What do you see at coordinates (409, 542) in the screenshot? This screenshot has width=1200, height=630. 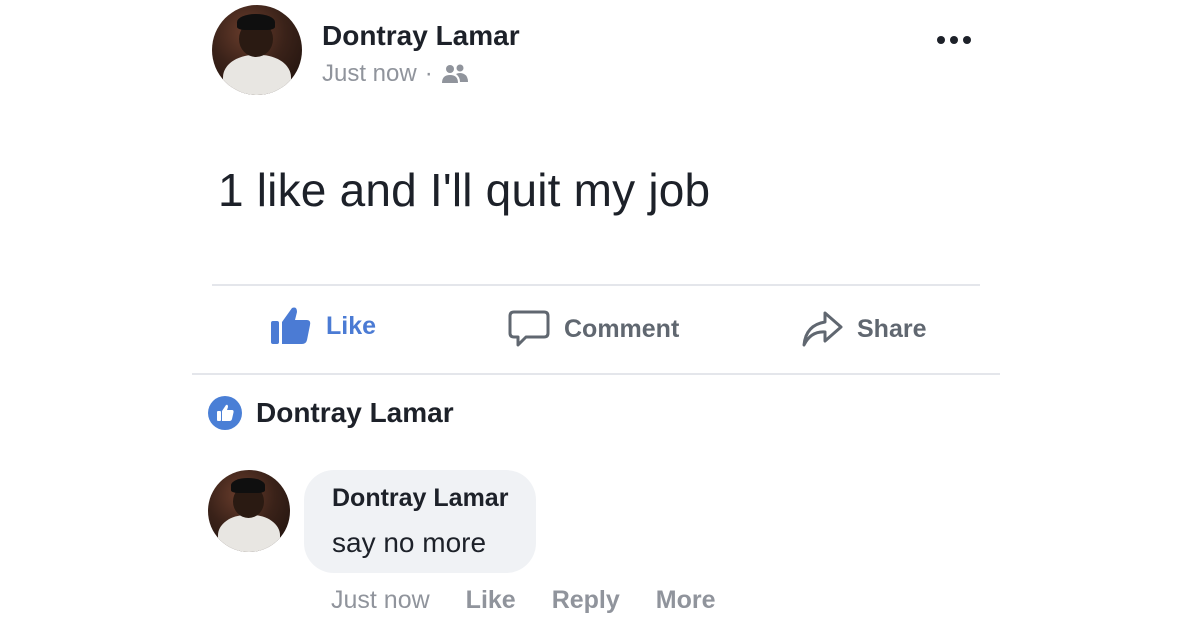 I see `comment-text: say no more` at bounding box center [409, 542].